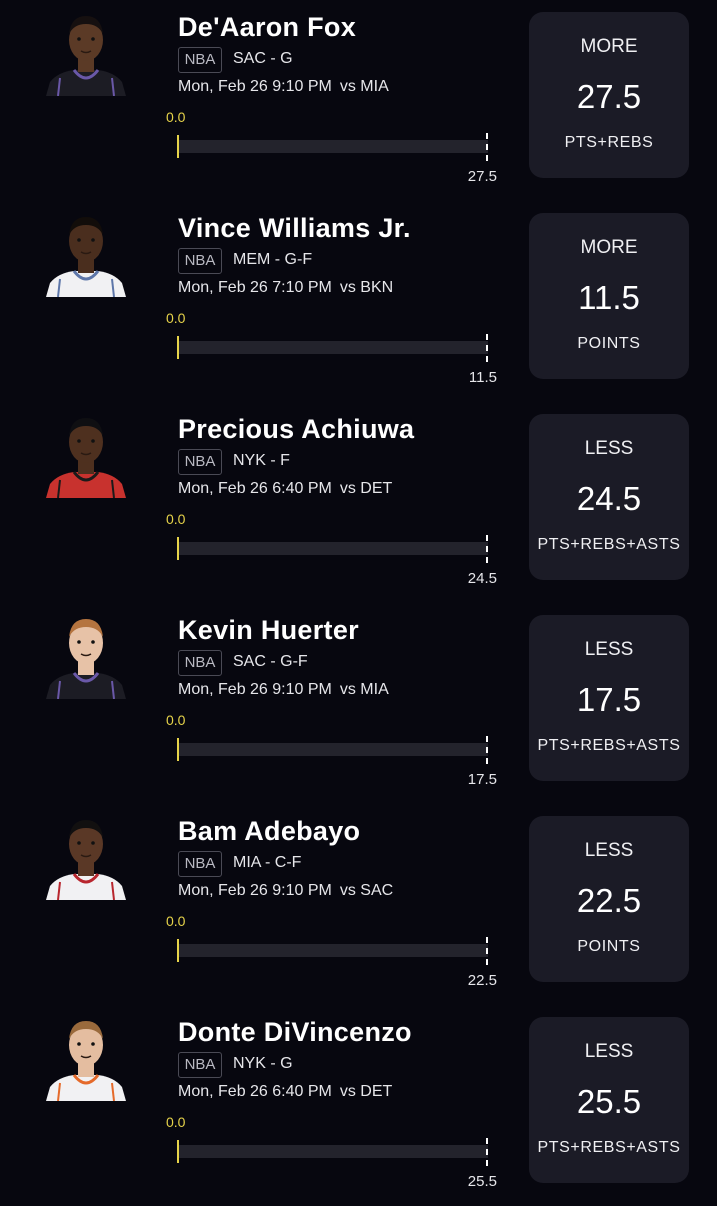  I want to click on team-position: MEM - G-F, so click(273, 259).